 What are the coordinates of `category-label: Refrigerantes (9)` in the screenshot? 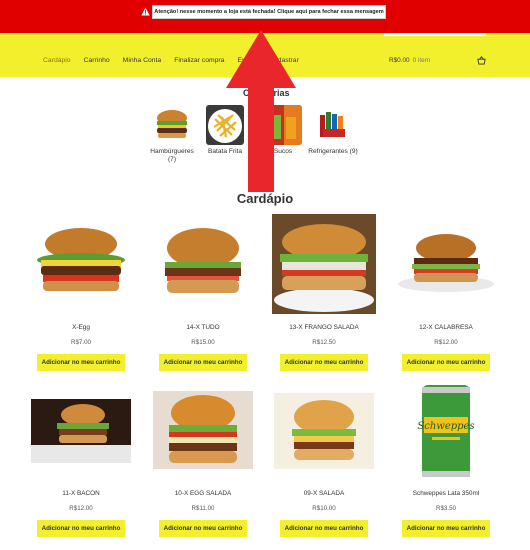 It's located at (333, 152).